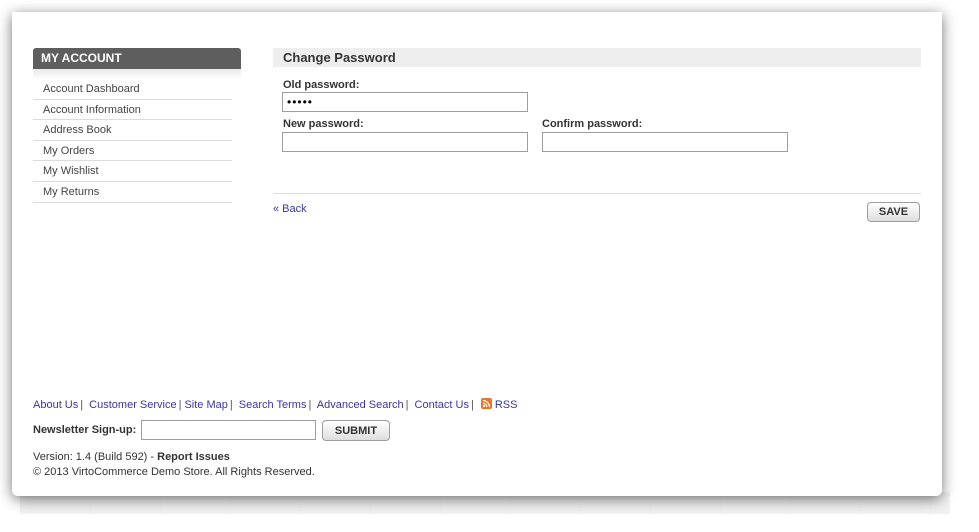 Image resolution: width=979 pixels, height=532 pixels. I want to click on new-password-label: New password:, so click(323, 124).